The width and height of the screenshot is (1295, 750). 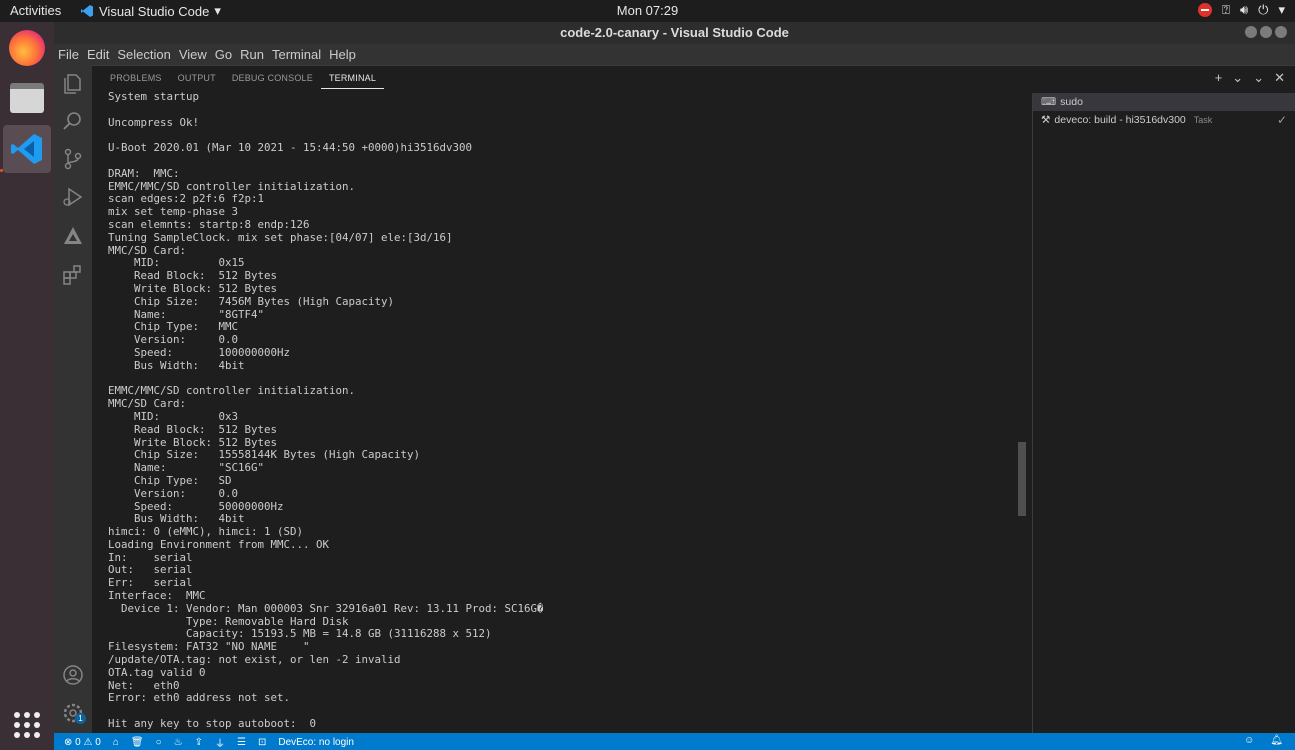 What do you see at coordinates (154, 122) in the screenshot?
I see `terminal-line: Uncompress Ok!` at bounding box center [154, 122].